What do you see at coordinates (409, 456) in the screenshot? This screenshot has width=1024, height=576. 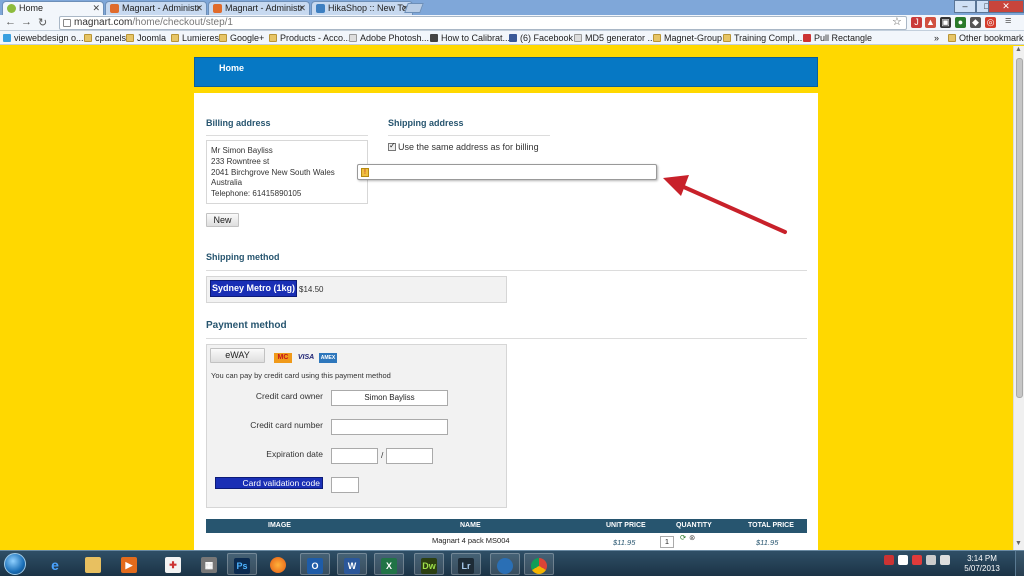 I see `expiry-year-input` at bounding box center [409, 456].